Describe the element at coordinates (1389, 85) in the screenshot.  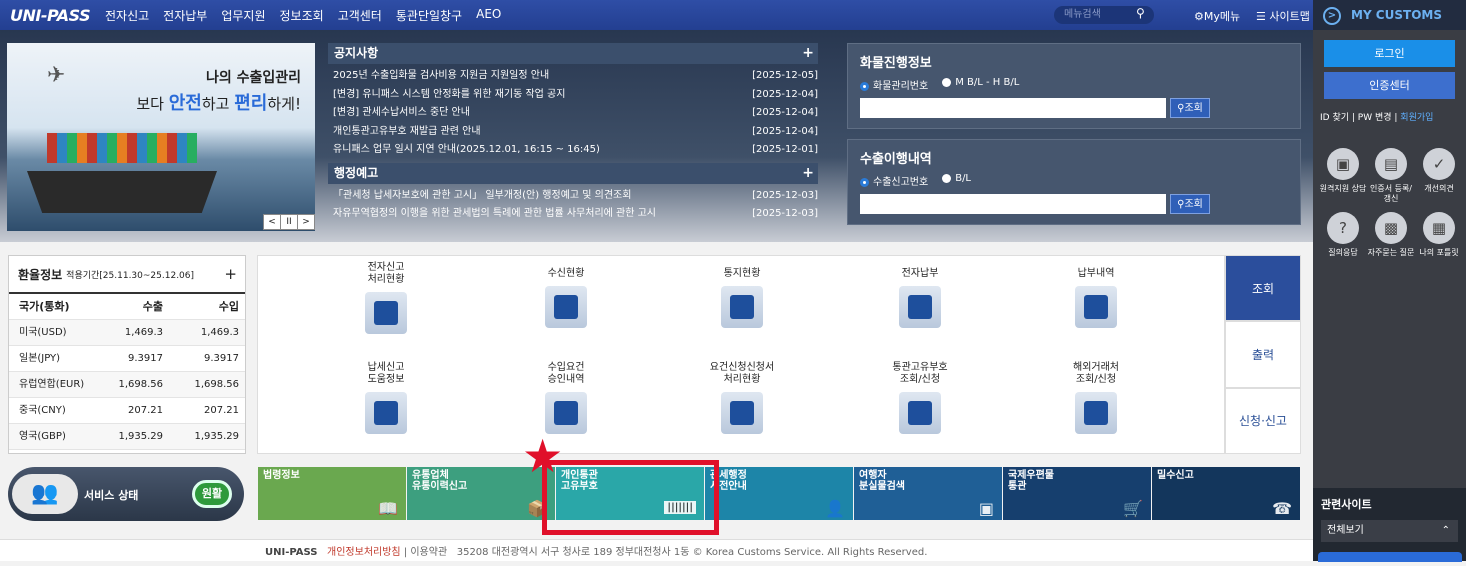
I see `cert-center-button: 인증센터` at that location.